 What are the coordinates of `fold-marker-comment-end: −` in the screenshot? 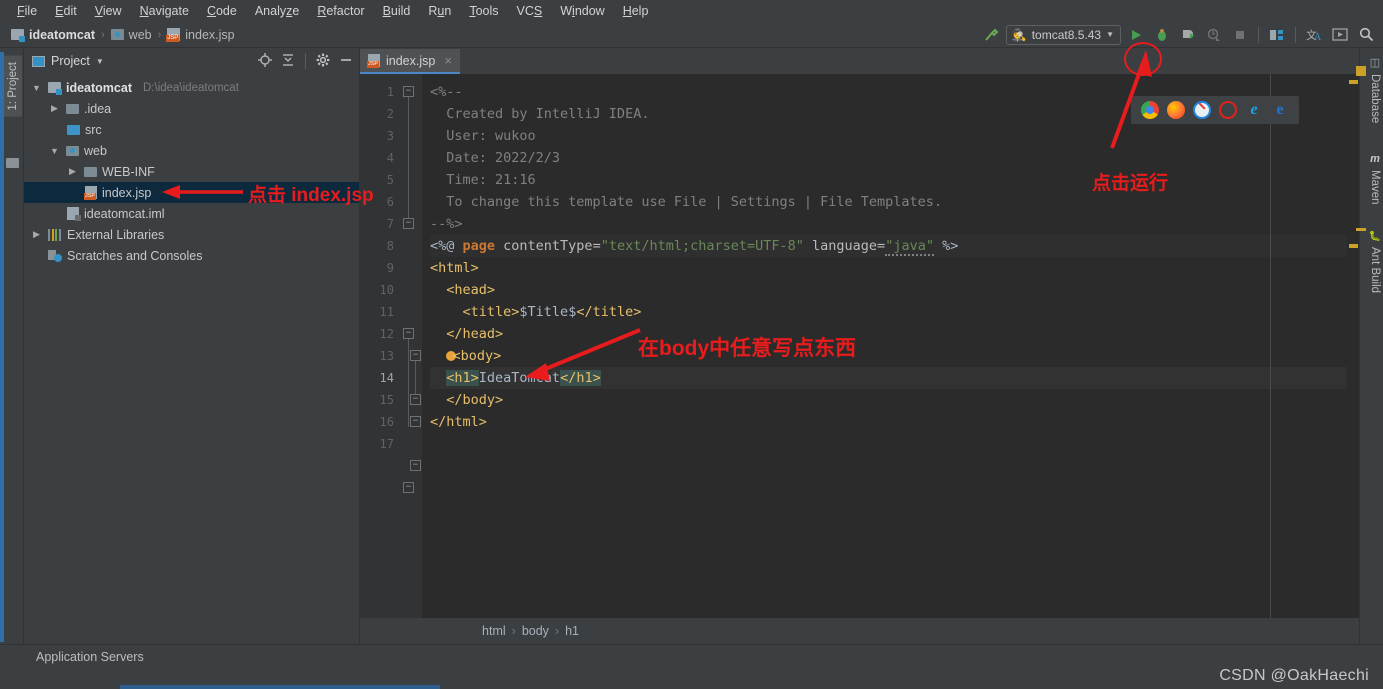 It's located at (408, 223).